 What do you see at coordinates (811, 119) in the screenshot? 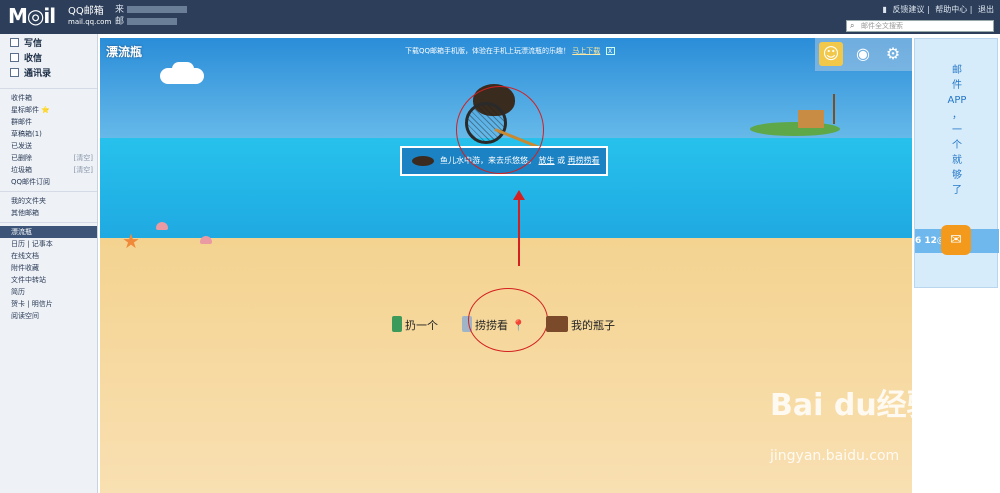
I see `hut-icon` at bounding box center [811, 119].